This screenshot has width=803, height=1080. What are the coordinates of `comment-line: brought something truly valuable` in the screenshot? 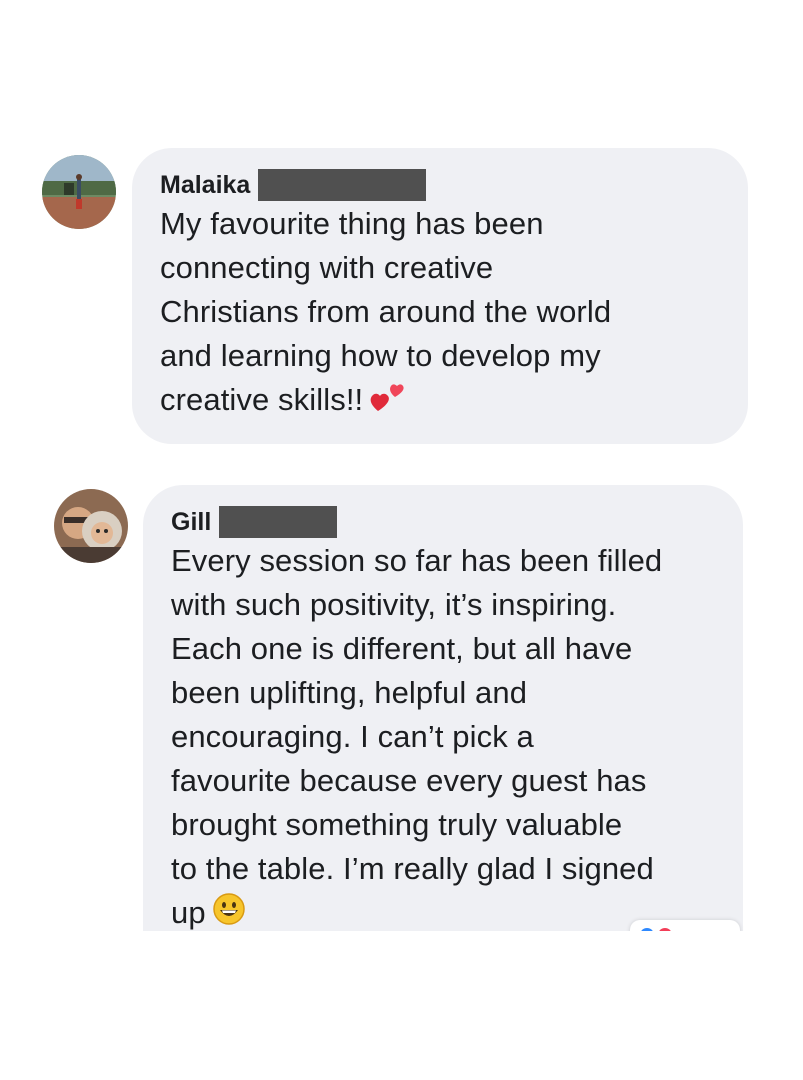 It's located at (397, 824).